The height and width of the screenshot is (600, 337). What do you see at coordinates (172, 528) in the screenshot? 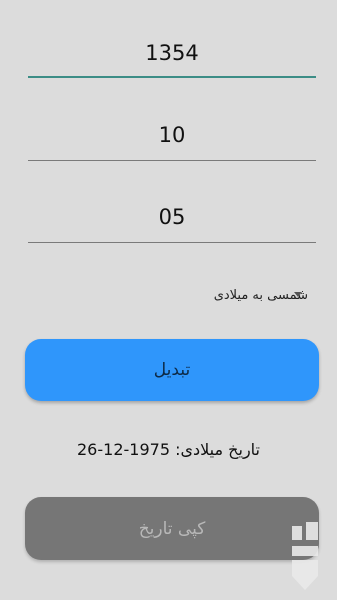
I see `copy-date-button: کپی تاریخ` at bounding box center [172, 528].